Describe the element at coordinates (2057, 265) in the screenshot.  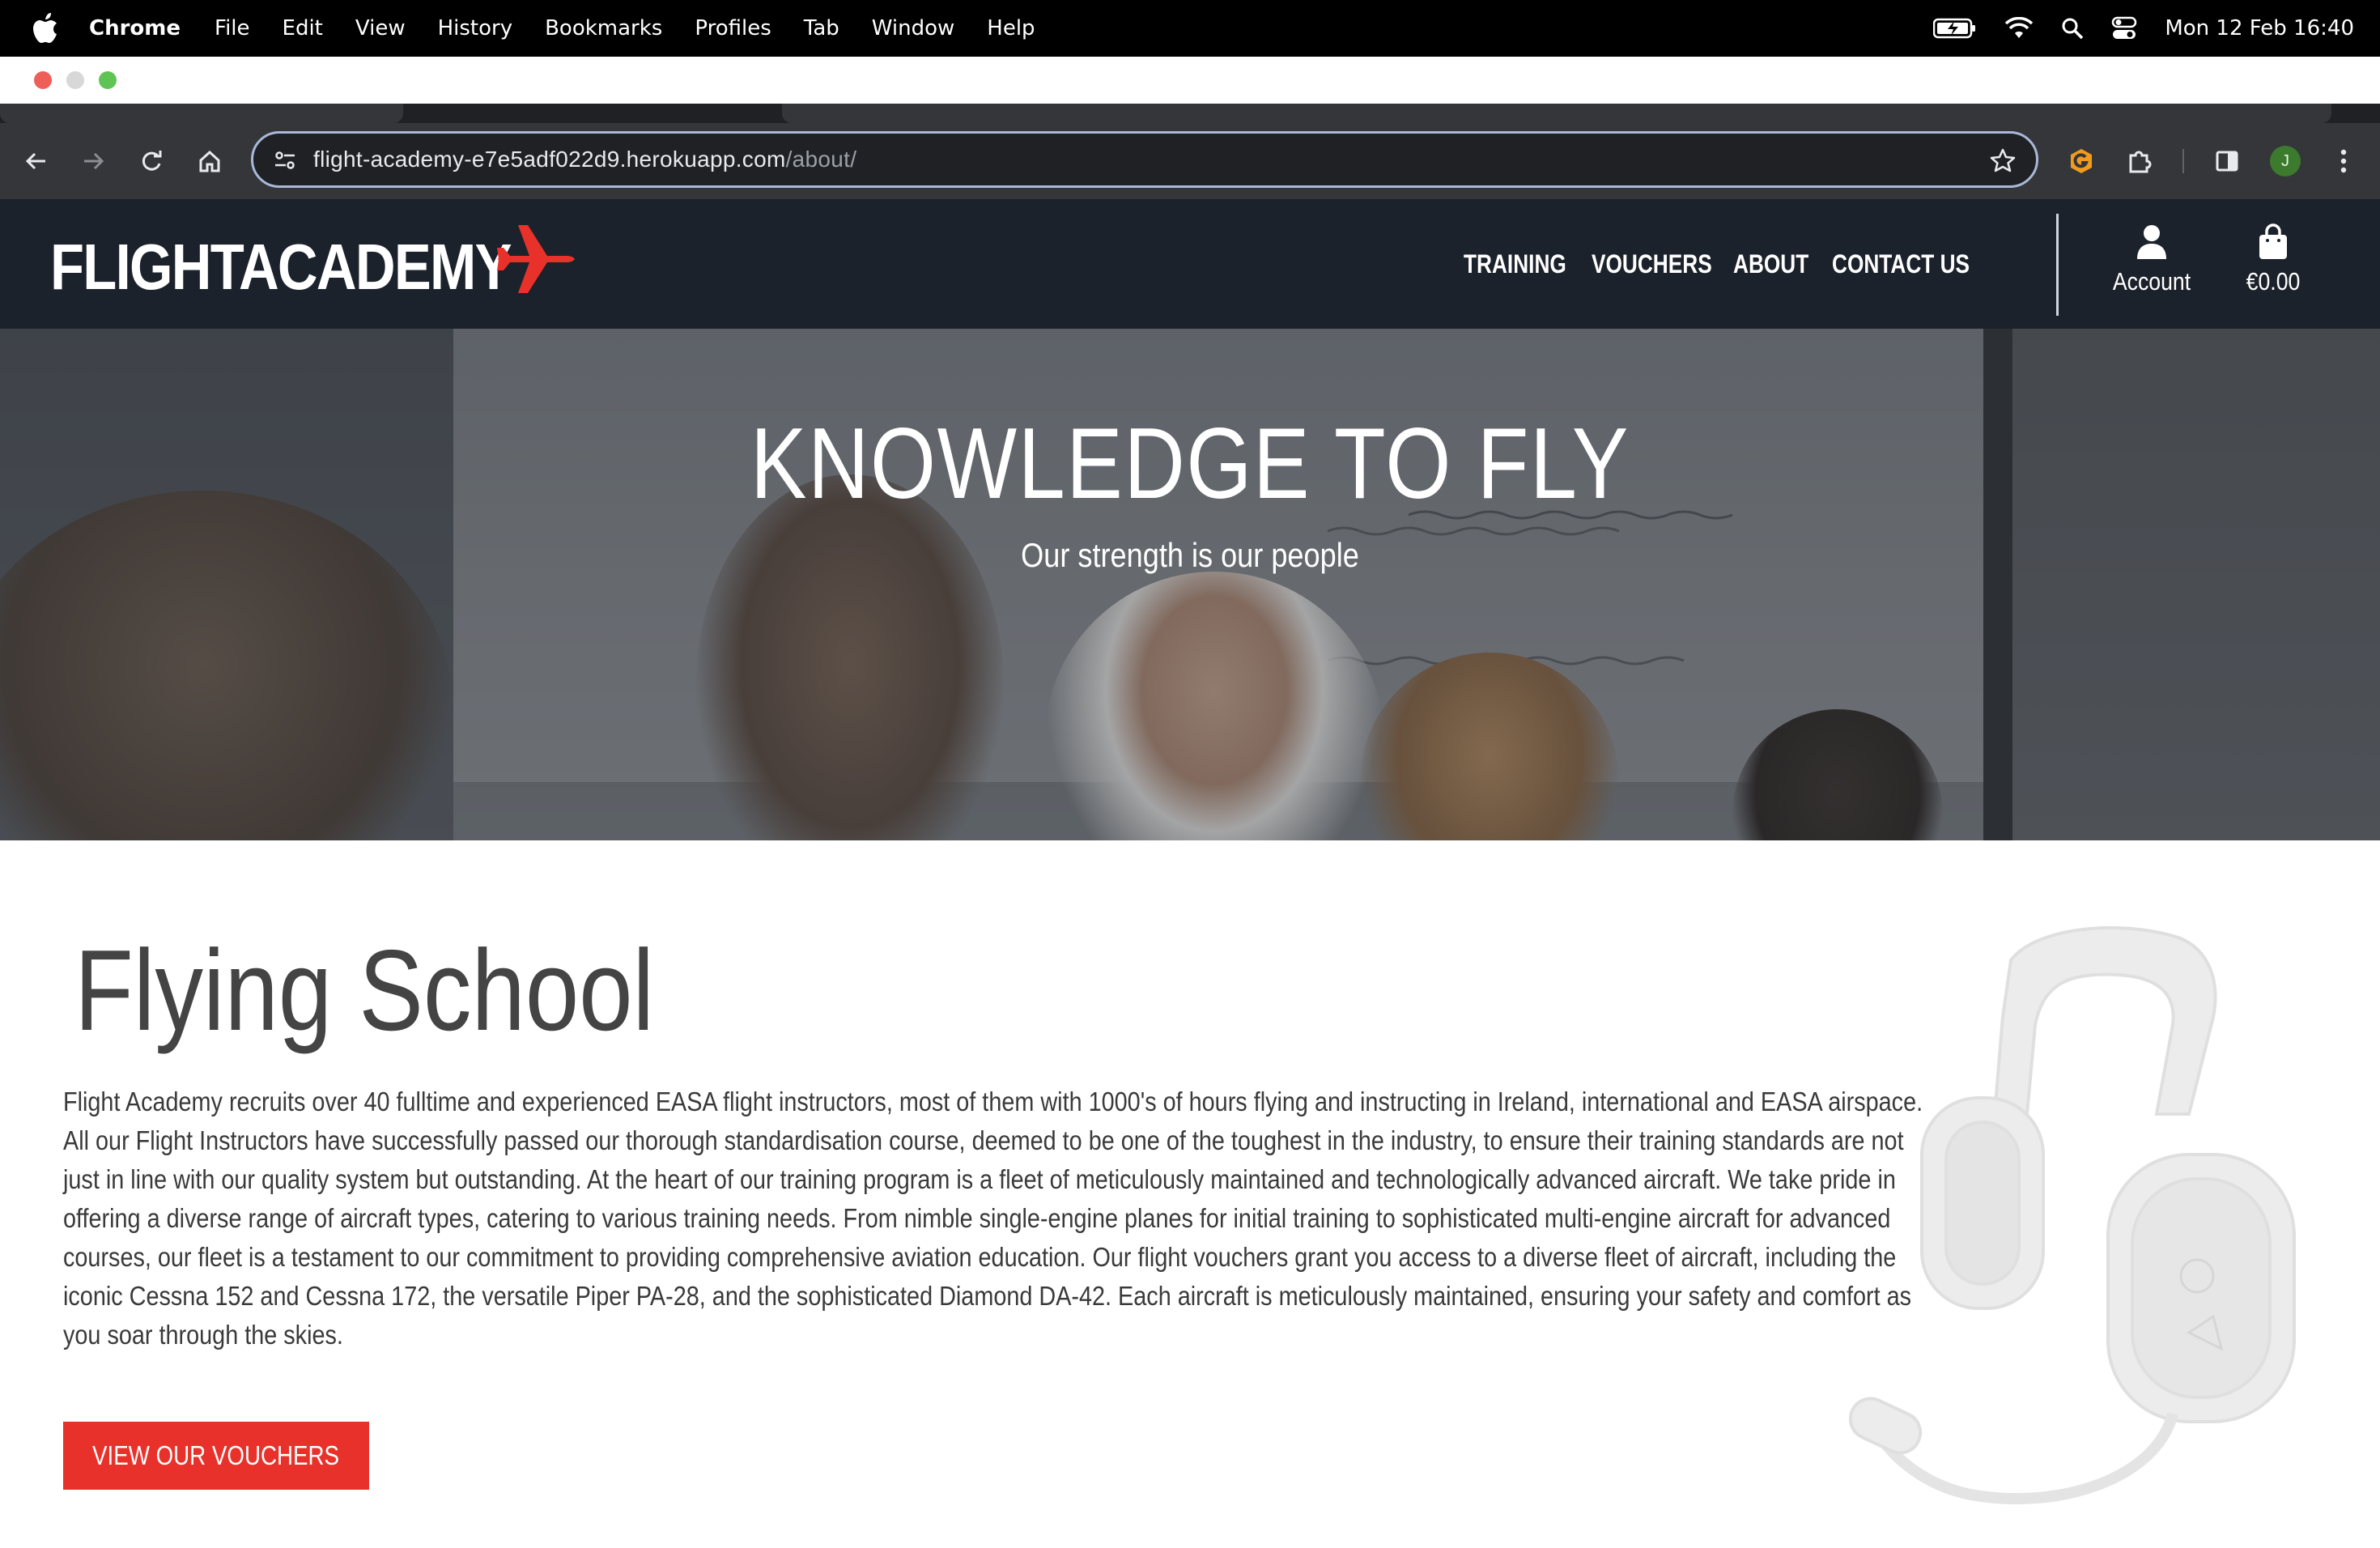
I see `header-divider` at that location.